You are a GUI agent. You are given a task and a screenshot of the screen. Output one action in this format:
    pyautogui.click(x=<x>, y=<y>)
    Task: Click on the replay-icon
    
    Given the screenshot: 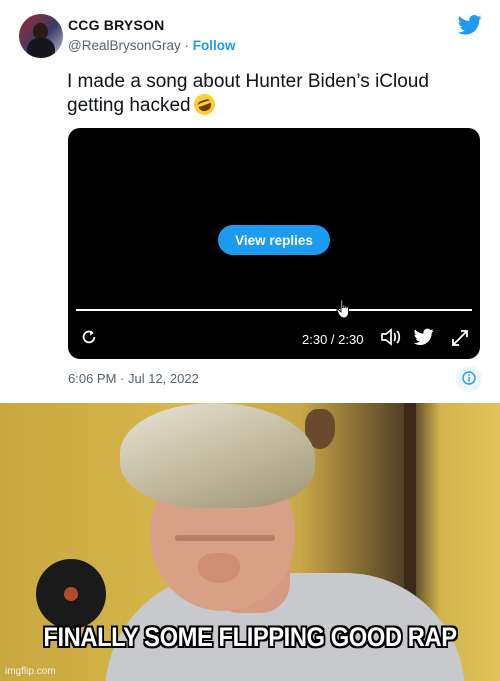 What is the action you would take?
    pyautogui.click(x=89, y=337)
    